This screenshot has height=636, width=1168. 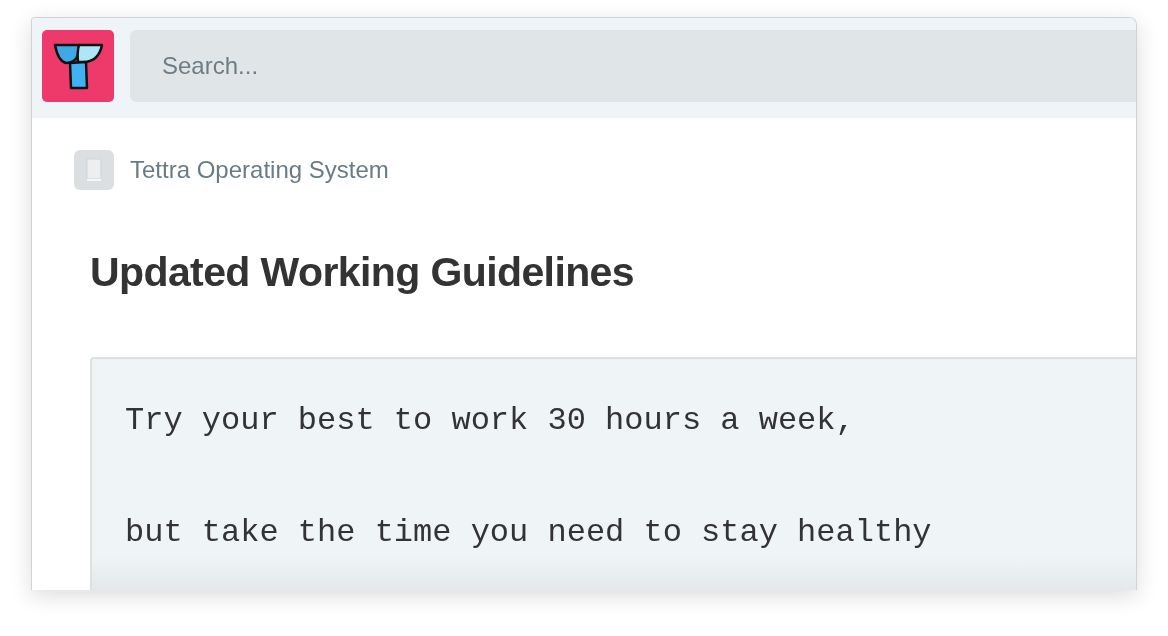 I want to click on code-line: Try your best to work 30 hours a week,, so click(x=490, y=421).